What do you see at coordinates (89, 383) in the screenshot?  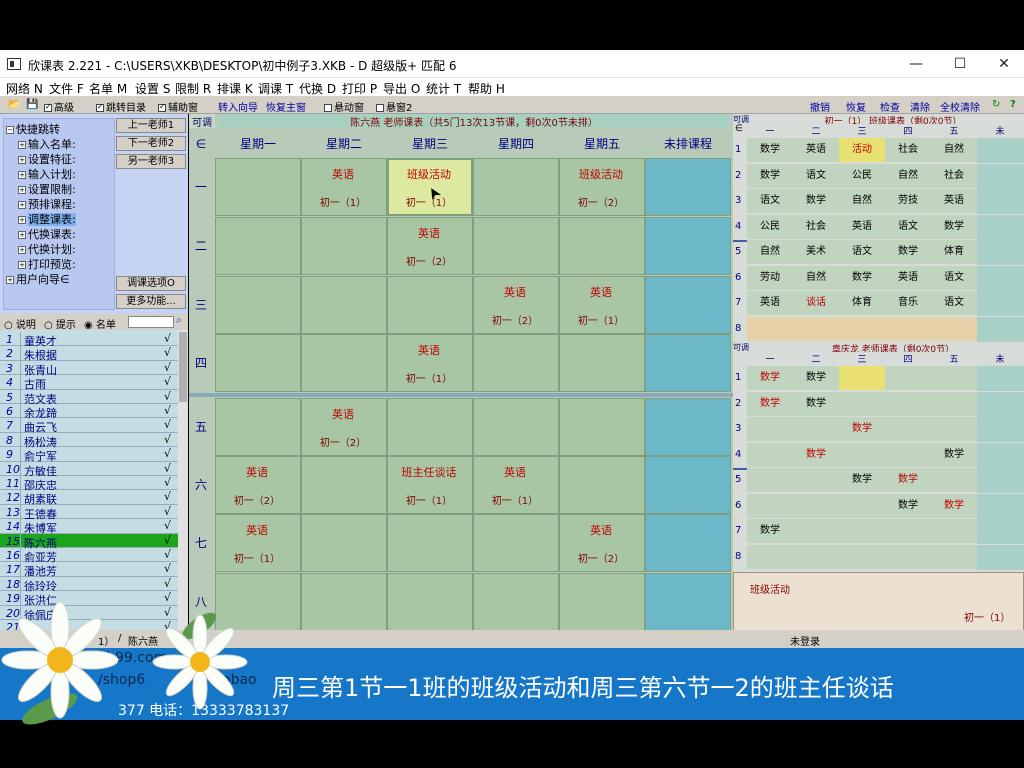 I see `teacher-list-item: 4 古雨 √` at bounding box center [89, 383].